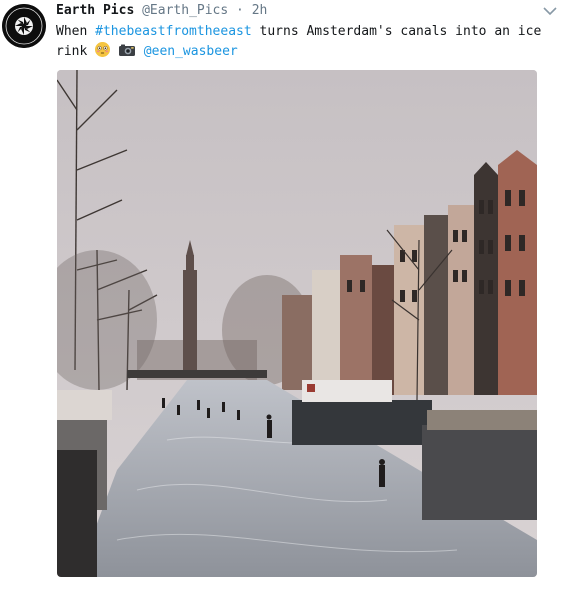 This screenshot has width=565, height=592. I want to click on flushed-face-icon, so click(103, 49).